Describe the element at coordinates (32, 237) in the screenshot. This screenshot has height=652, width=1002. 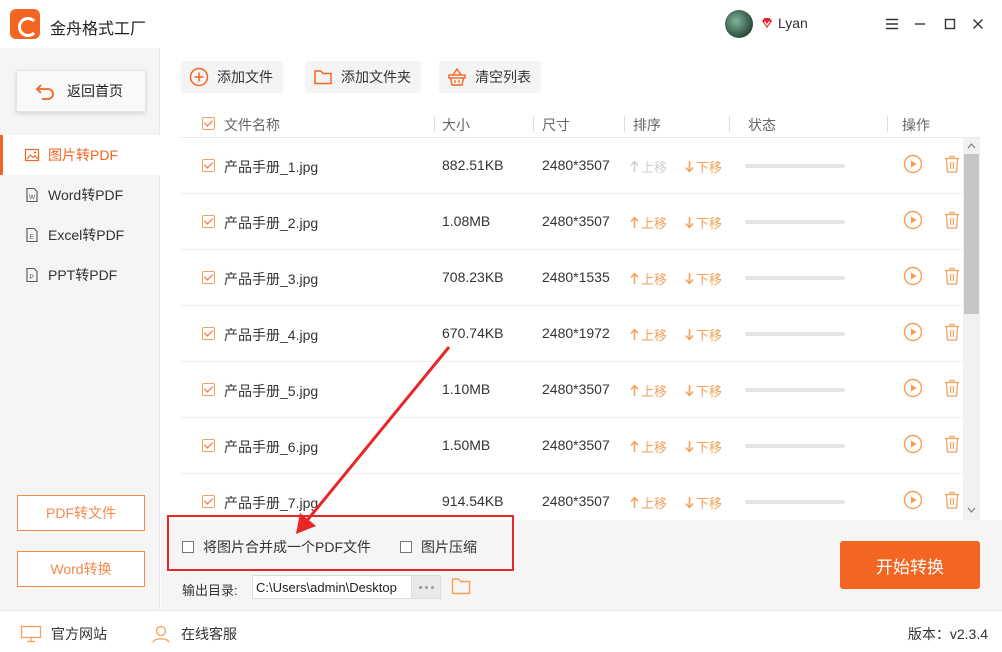
I see `svg-text: E` at that location.